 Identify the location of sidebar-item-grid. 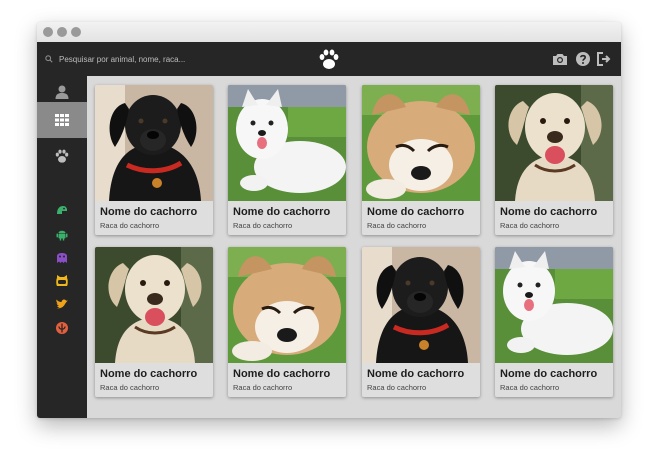
(62, 120).